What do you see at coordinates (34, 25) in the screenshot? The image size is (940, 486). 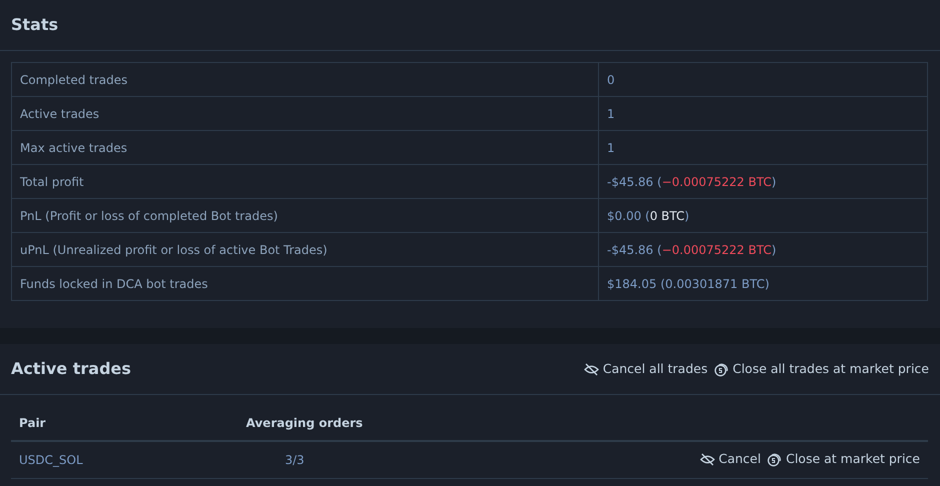 I see `section-title: Stats` at bounding box center [34, 25].